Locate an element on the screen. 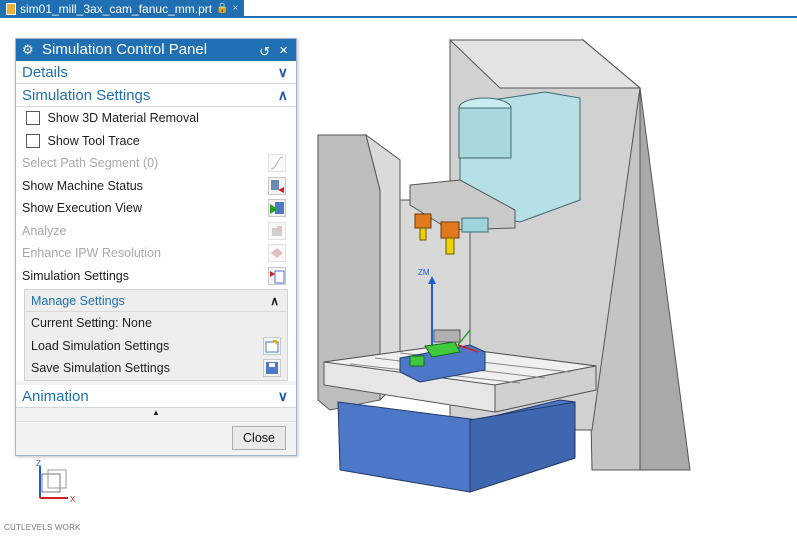  machine-status-icon is located at coordinates (277, 185).